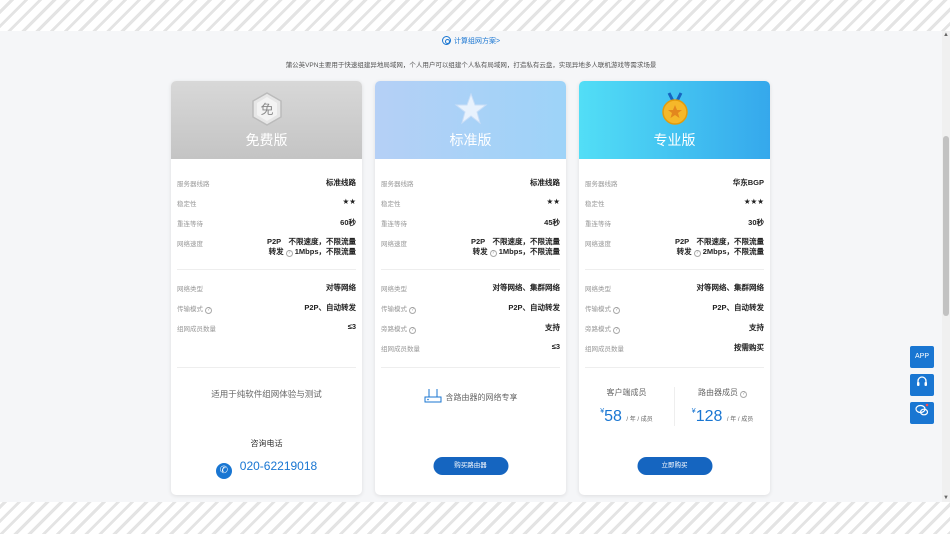 The height and width of the screenshot is (534, 950). Describe the element at coordinates (674, 348) in the screenshot. I see `row-members: 组网成员数量 按需购买` at that location.